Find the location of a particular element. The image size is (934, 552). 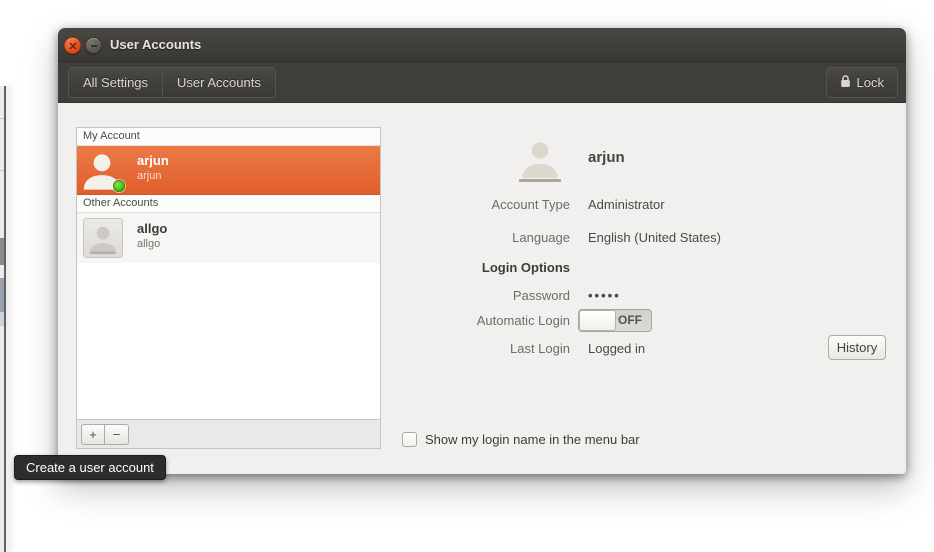

window-title: User Accounts is located at coordinates (156, 44).